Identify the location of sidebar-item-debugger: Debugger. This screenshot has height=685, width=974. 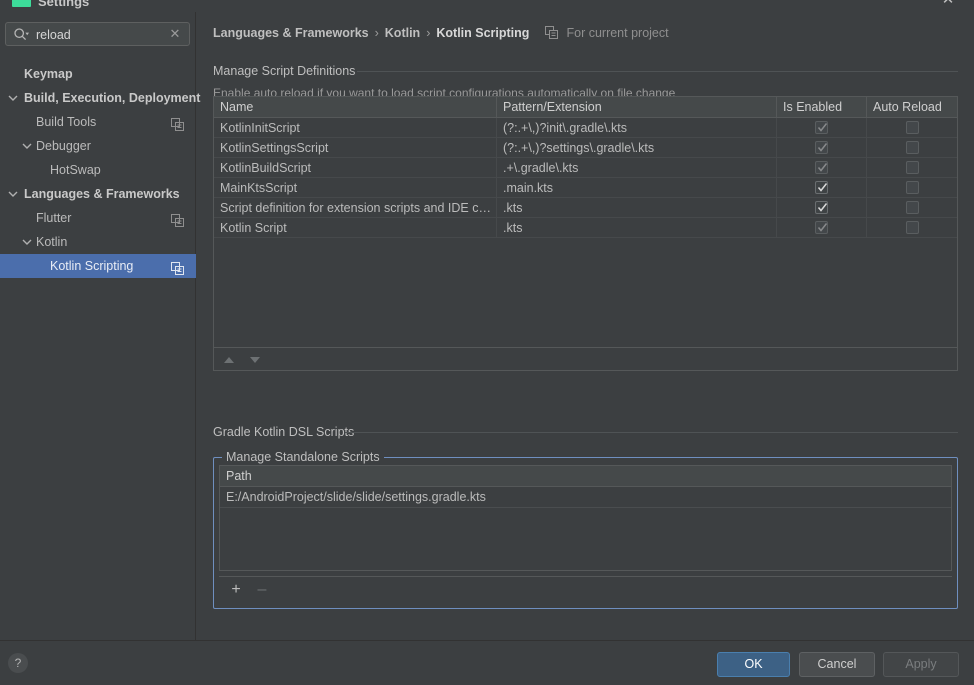
(98, 146).